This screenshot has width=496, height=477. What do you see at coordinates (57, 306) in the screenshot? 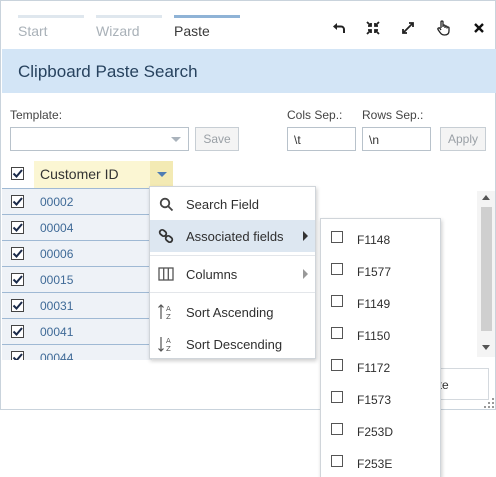
I see `customer-id-cell: 00031` at bounding box center [57, 306].